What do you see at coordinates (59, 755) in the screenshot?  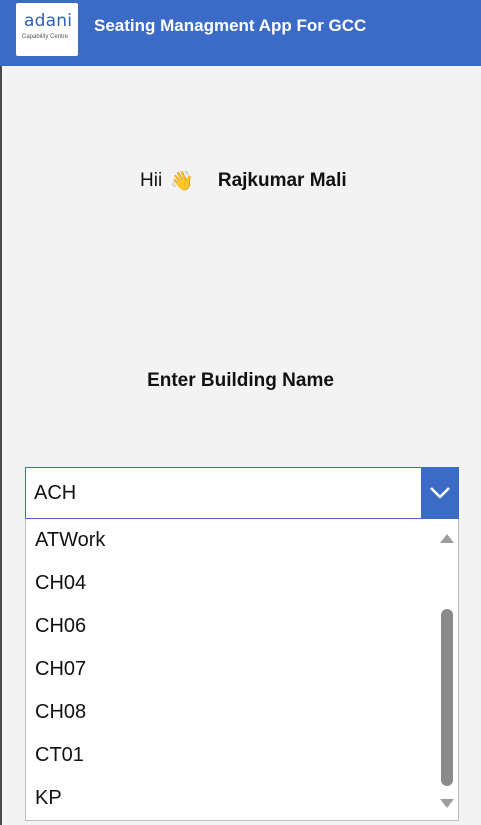 I see `option-item: CT01` at bounding box center [59, 755].